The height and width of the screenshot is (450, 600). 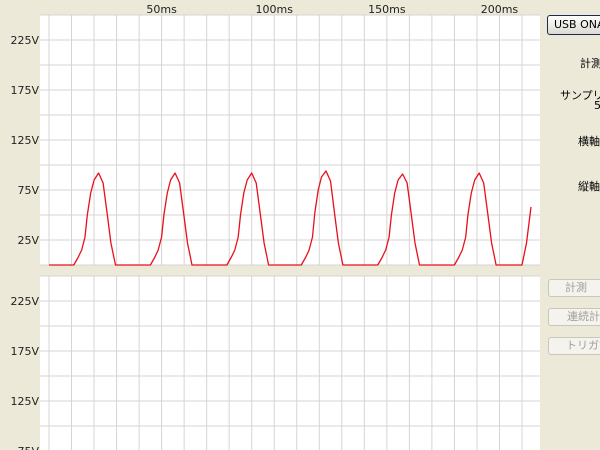 I want to click on horizontal-axis-label: 横軸, so click(x=589, y=141).